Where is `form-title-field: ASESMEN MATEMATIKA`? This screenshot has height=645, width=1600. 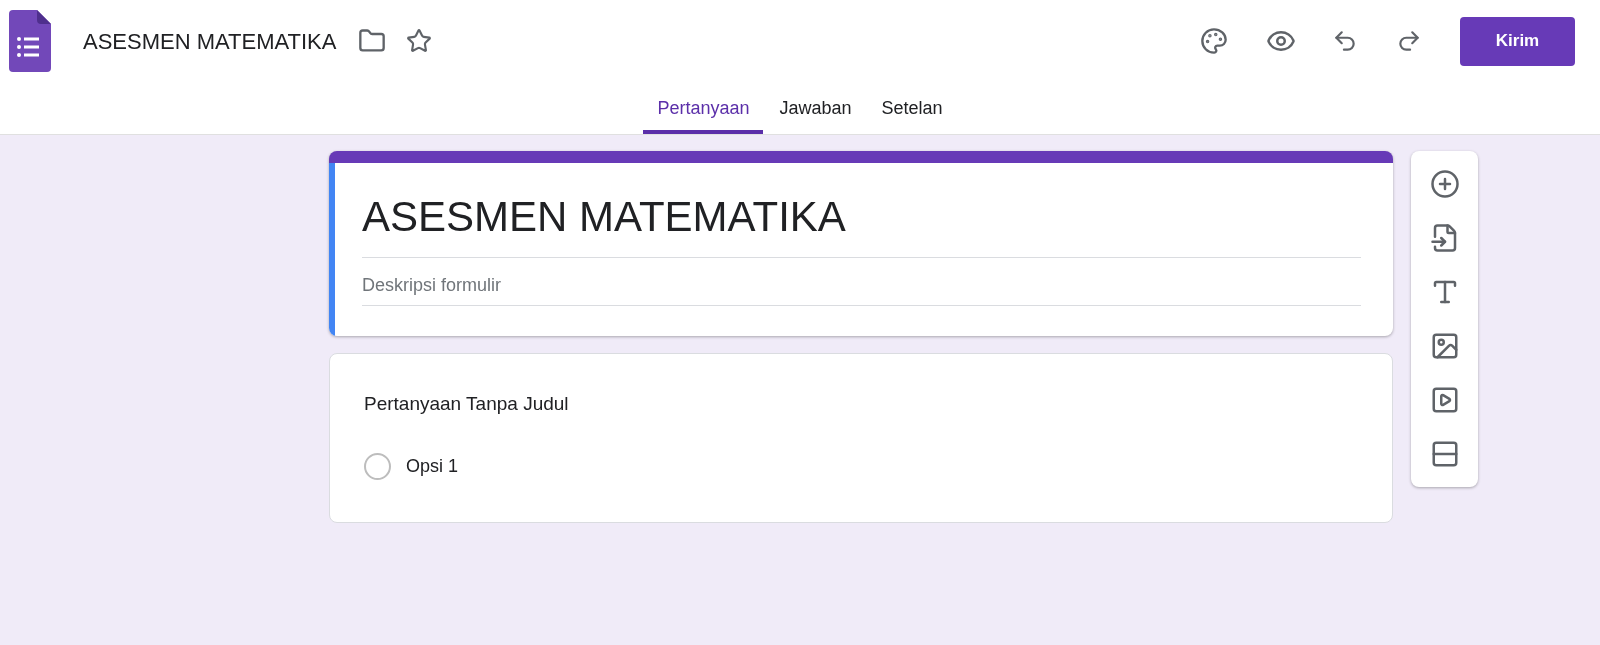
form-title-field: ASESMEN MATEMATIKA is located at coordinates (861, 223).